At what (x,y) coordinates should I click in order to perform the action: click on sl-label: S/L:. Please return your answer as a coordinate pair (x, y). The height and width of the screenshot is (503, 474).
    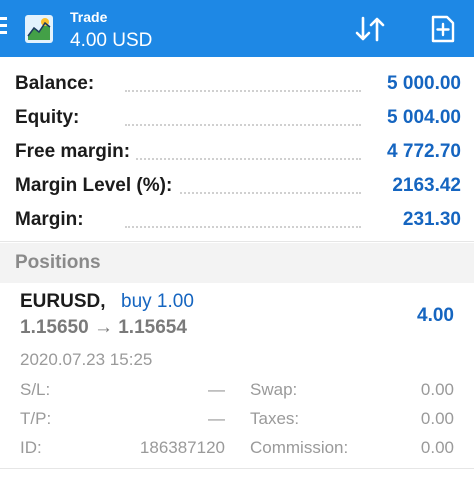
    Looking at the image, I should click on (35, 389).